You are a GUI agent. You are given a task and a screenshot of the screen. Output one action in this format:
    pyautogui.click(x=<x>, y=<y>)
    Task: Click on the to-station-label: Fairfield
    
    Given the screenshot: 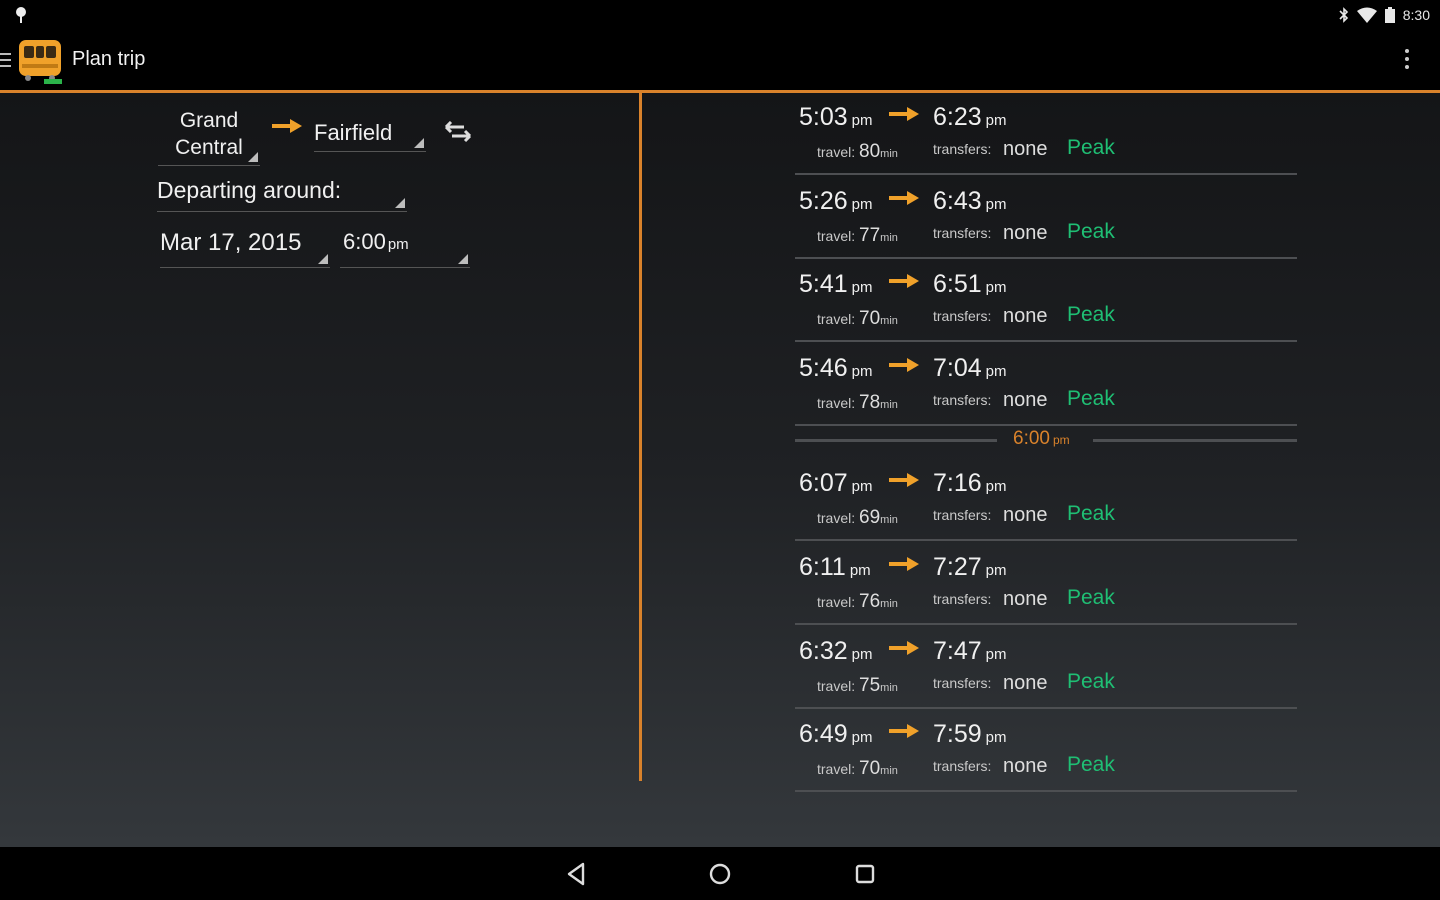 What is the action you would take?
    pyautogui.click(x=353, y=132)
    